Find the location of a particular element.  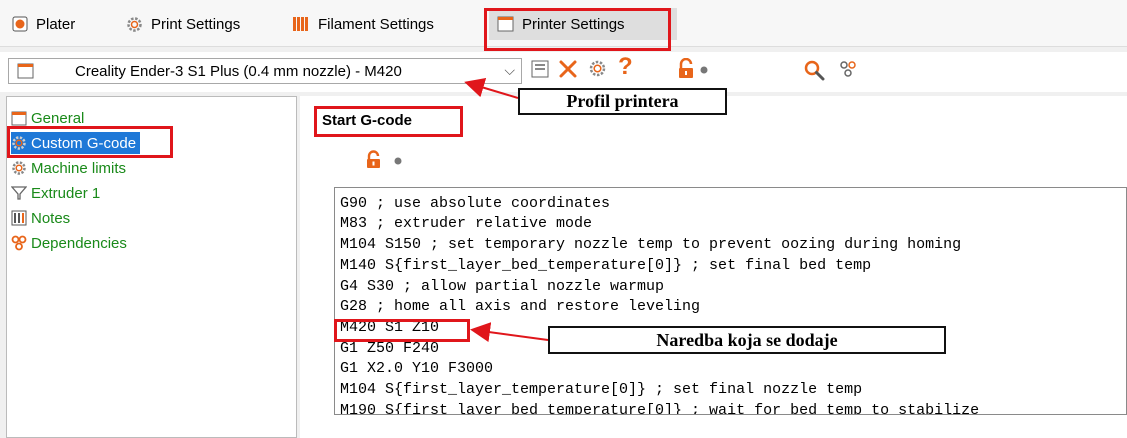

plater-icon is located at coordinates (20, 24).